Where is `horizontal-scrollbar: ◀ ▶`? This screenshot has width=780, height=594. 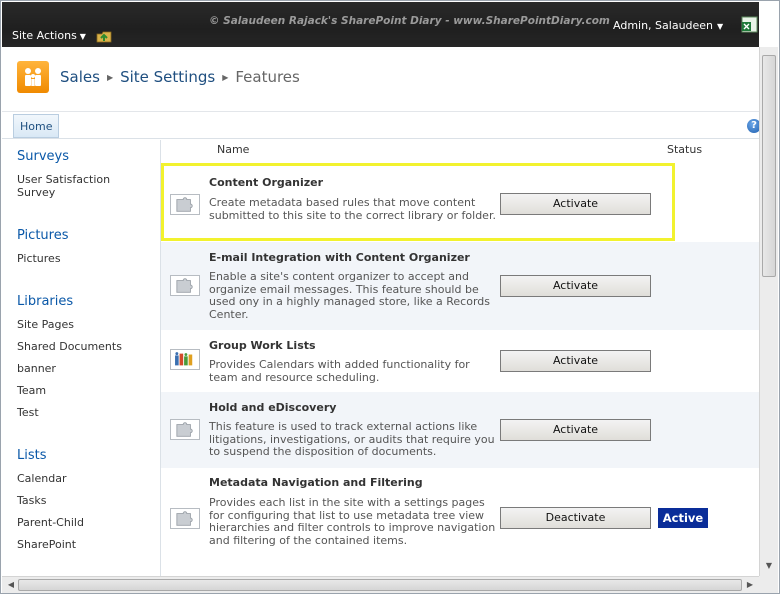
horizontal-scrollbar: ◀ ▶ is located at coordinates (380, 584).